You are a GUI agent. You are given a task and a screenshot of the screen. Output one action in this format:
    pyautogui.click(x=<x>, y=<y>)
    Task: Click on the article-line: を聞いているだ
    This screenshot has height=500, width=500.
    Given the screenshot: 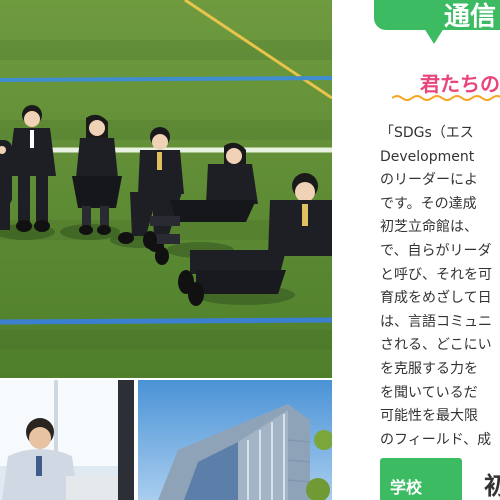 What is the action you would take?
    pyautogui.click(x=429, y=392)
    